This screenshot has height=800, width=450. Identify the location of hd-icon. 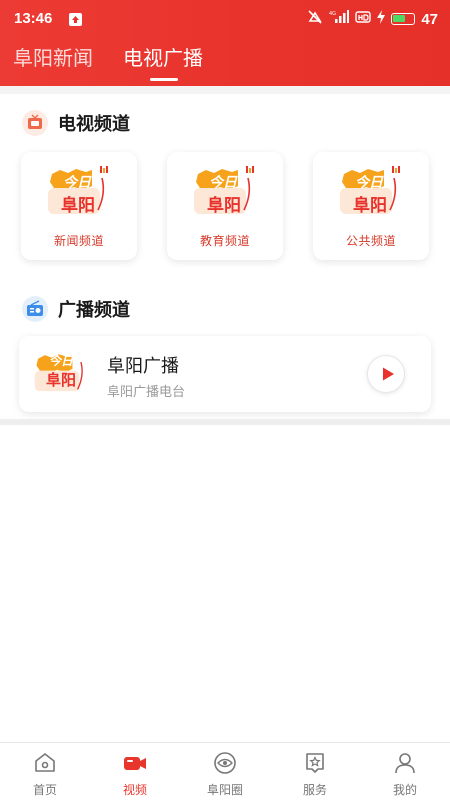
(363, 19).